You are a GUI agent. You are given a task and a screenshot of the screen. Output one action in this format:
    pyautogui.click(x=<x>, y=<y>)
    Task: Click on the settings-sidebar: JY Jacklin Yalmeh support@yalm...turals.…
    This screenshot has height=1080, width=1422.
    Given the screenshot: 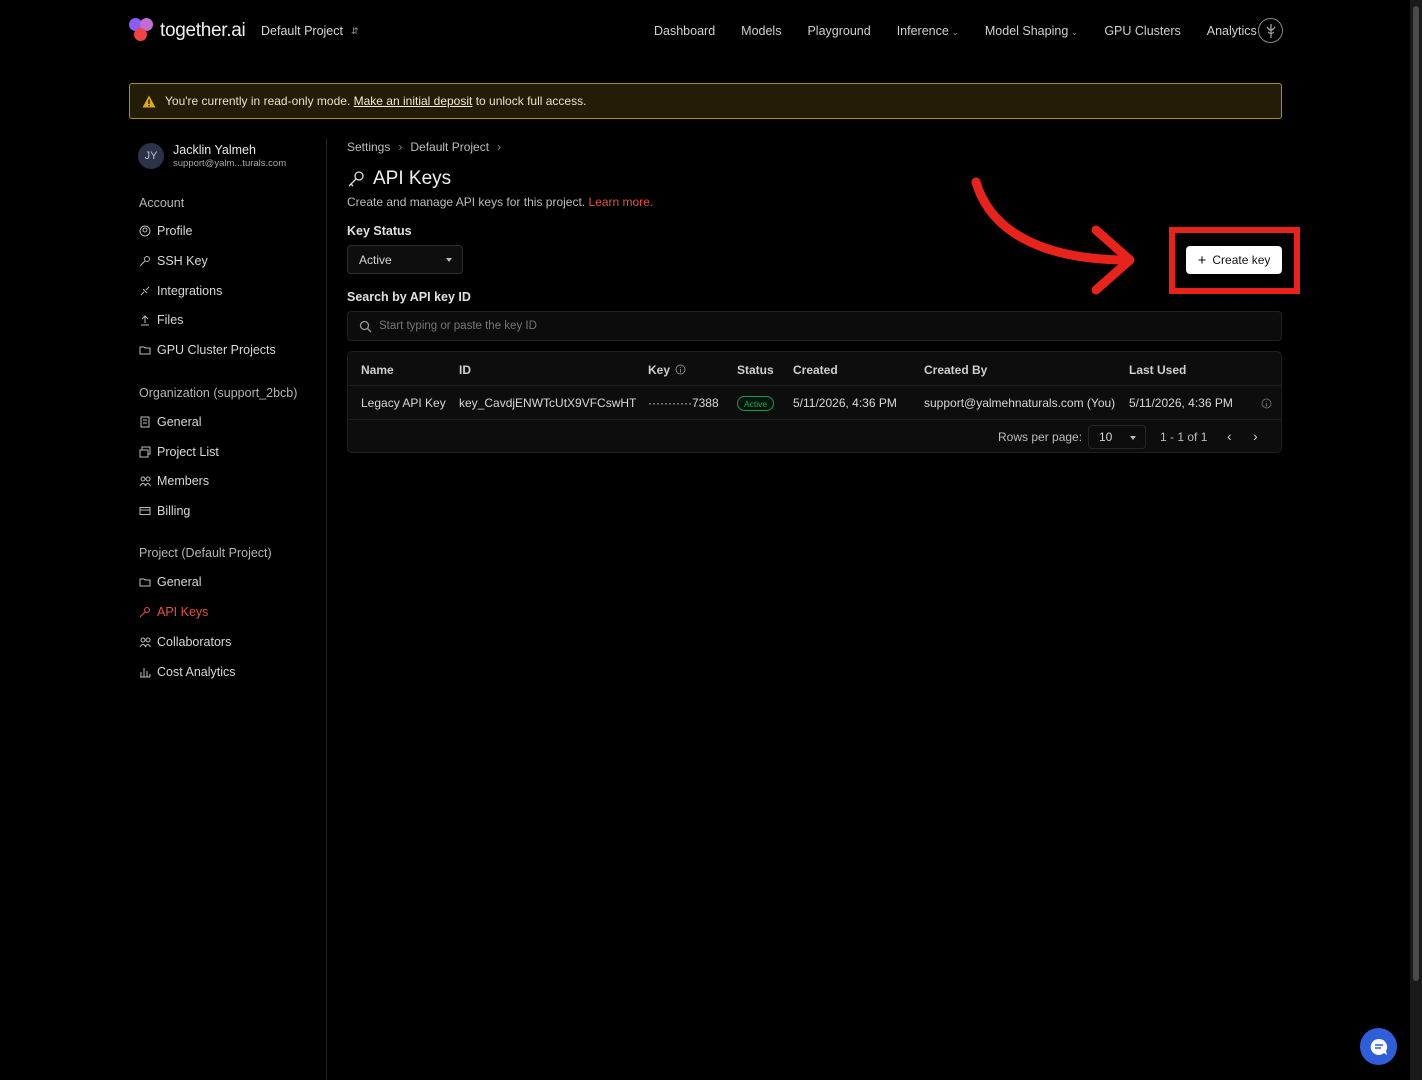 What is the action you would take?
    pyautogui.click(x=228, y=609)
    